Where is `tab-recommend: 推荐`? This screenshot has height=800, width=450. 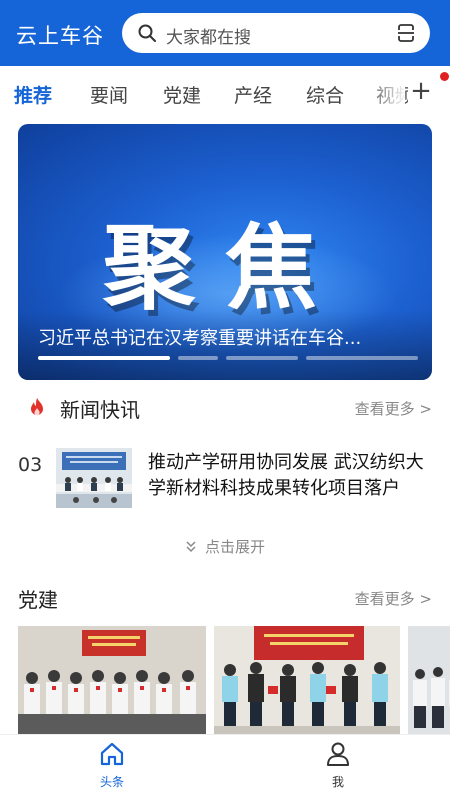 tab-recommend: 推荐 is located at coordinates (33, 94).